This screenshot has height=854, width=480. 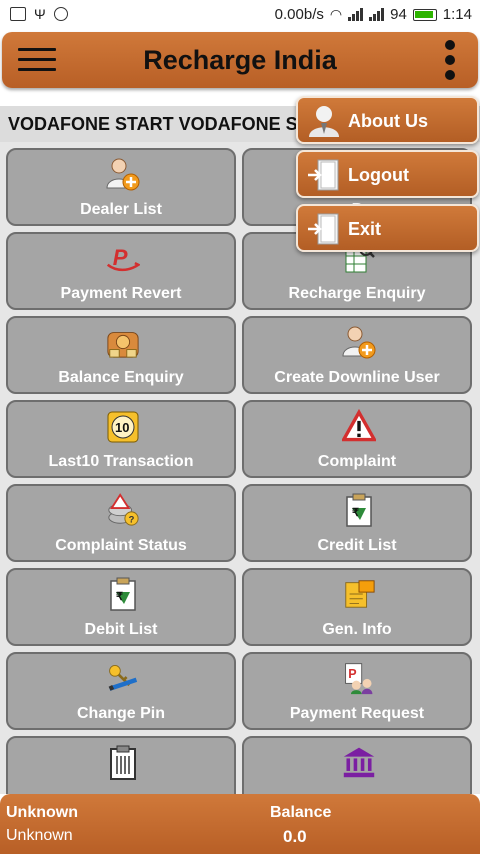 I want to click on tile-label: Debit List, so click(x=121, y=629).